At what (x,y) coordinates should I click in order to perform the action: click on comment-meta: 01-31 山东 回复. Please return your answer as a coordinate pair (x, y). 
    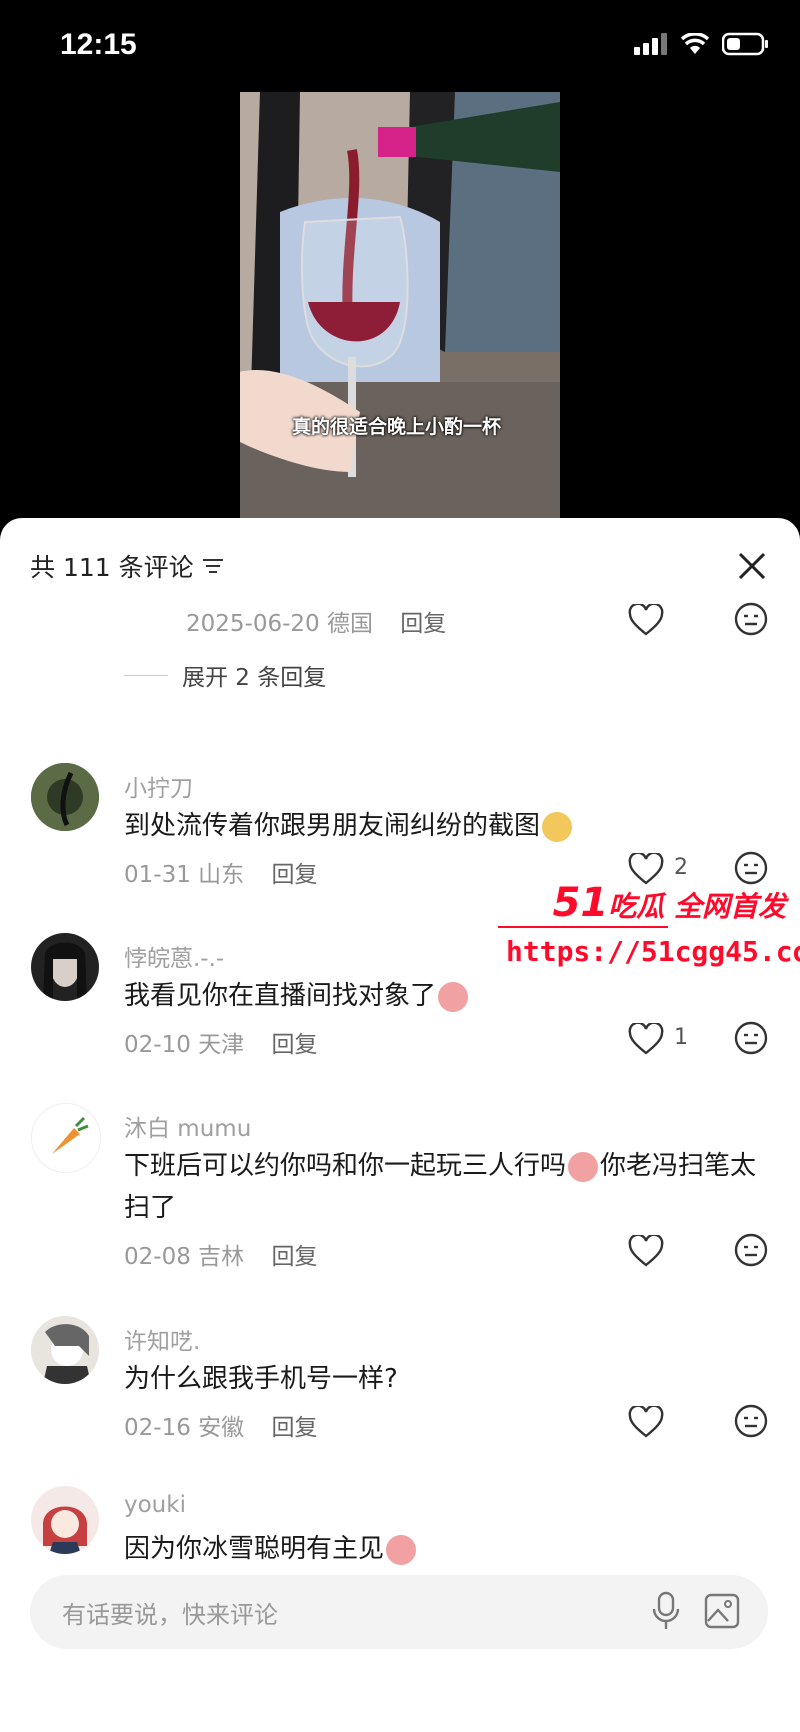
    Looking at the image, I should click on (220, 872).